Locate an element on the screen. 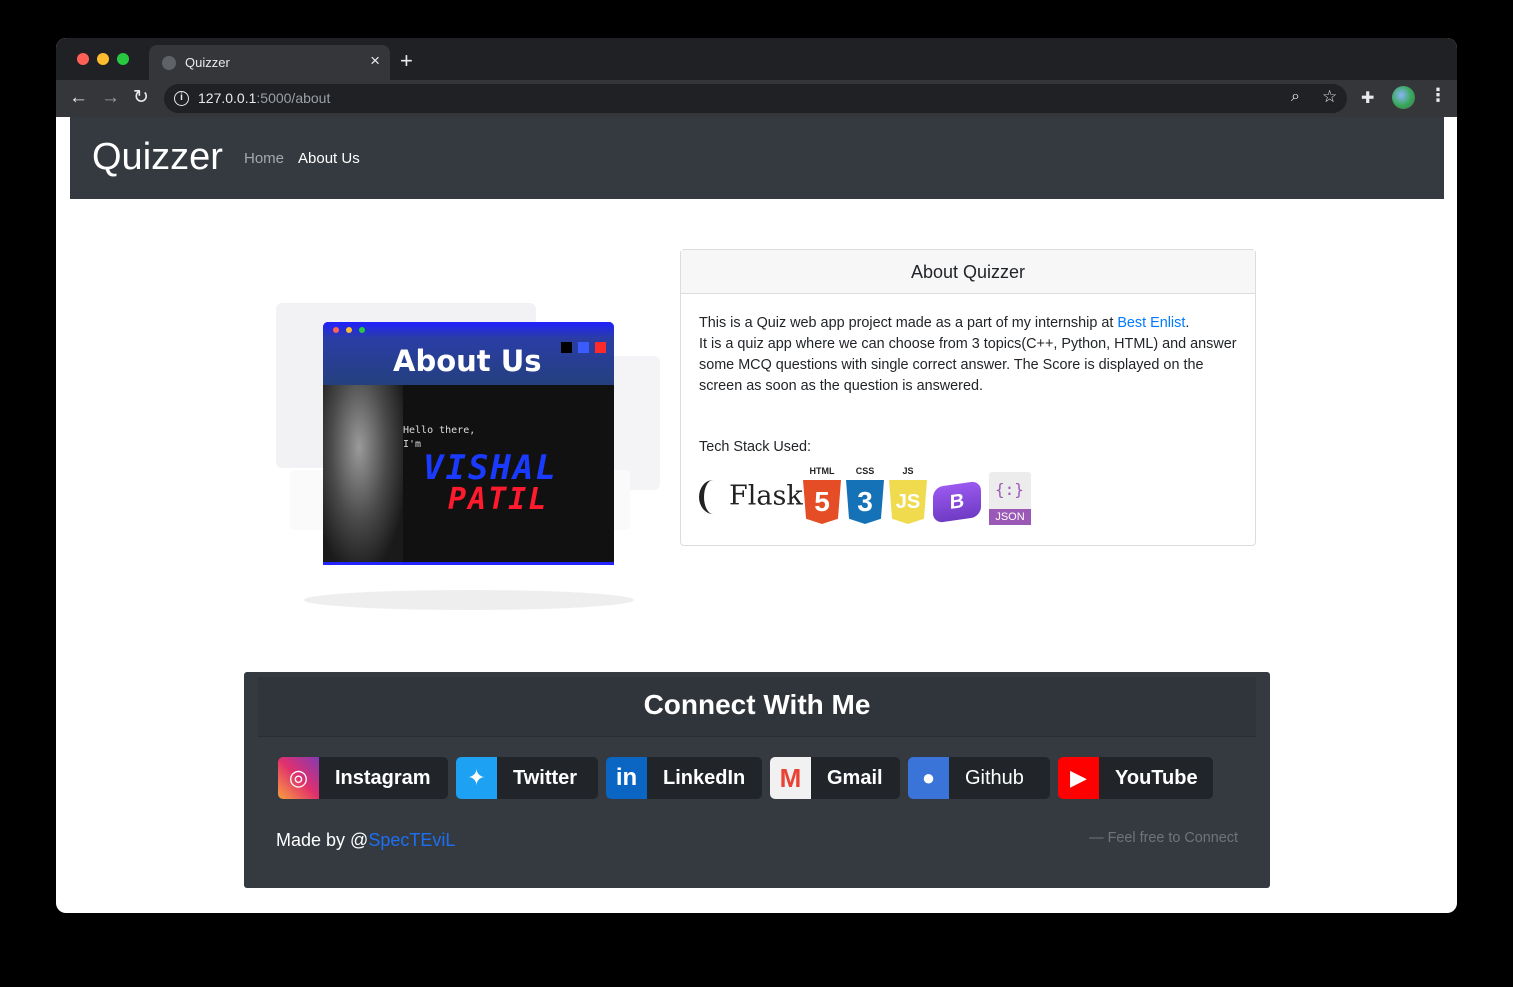 This screenshot has width=1513, height=987. flask-icon: Flask is located at coordinates (751, 497).